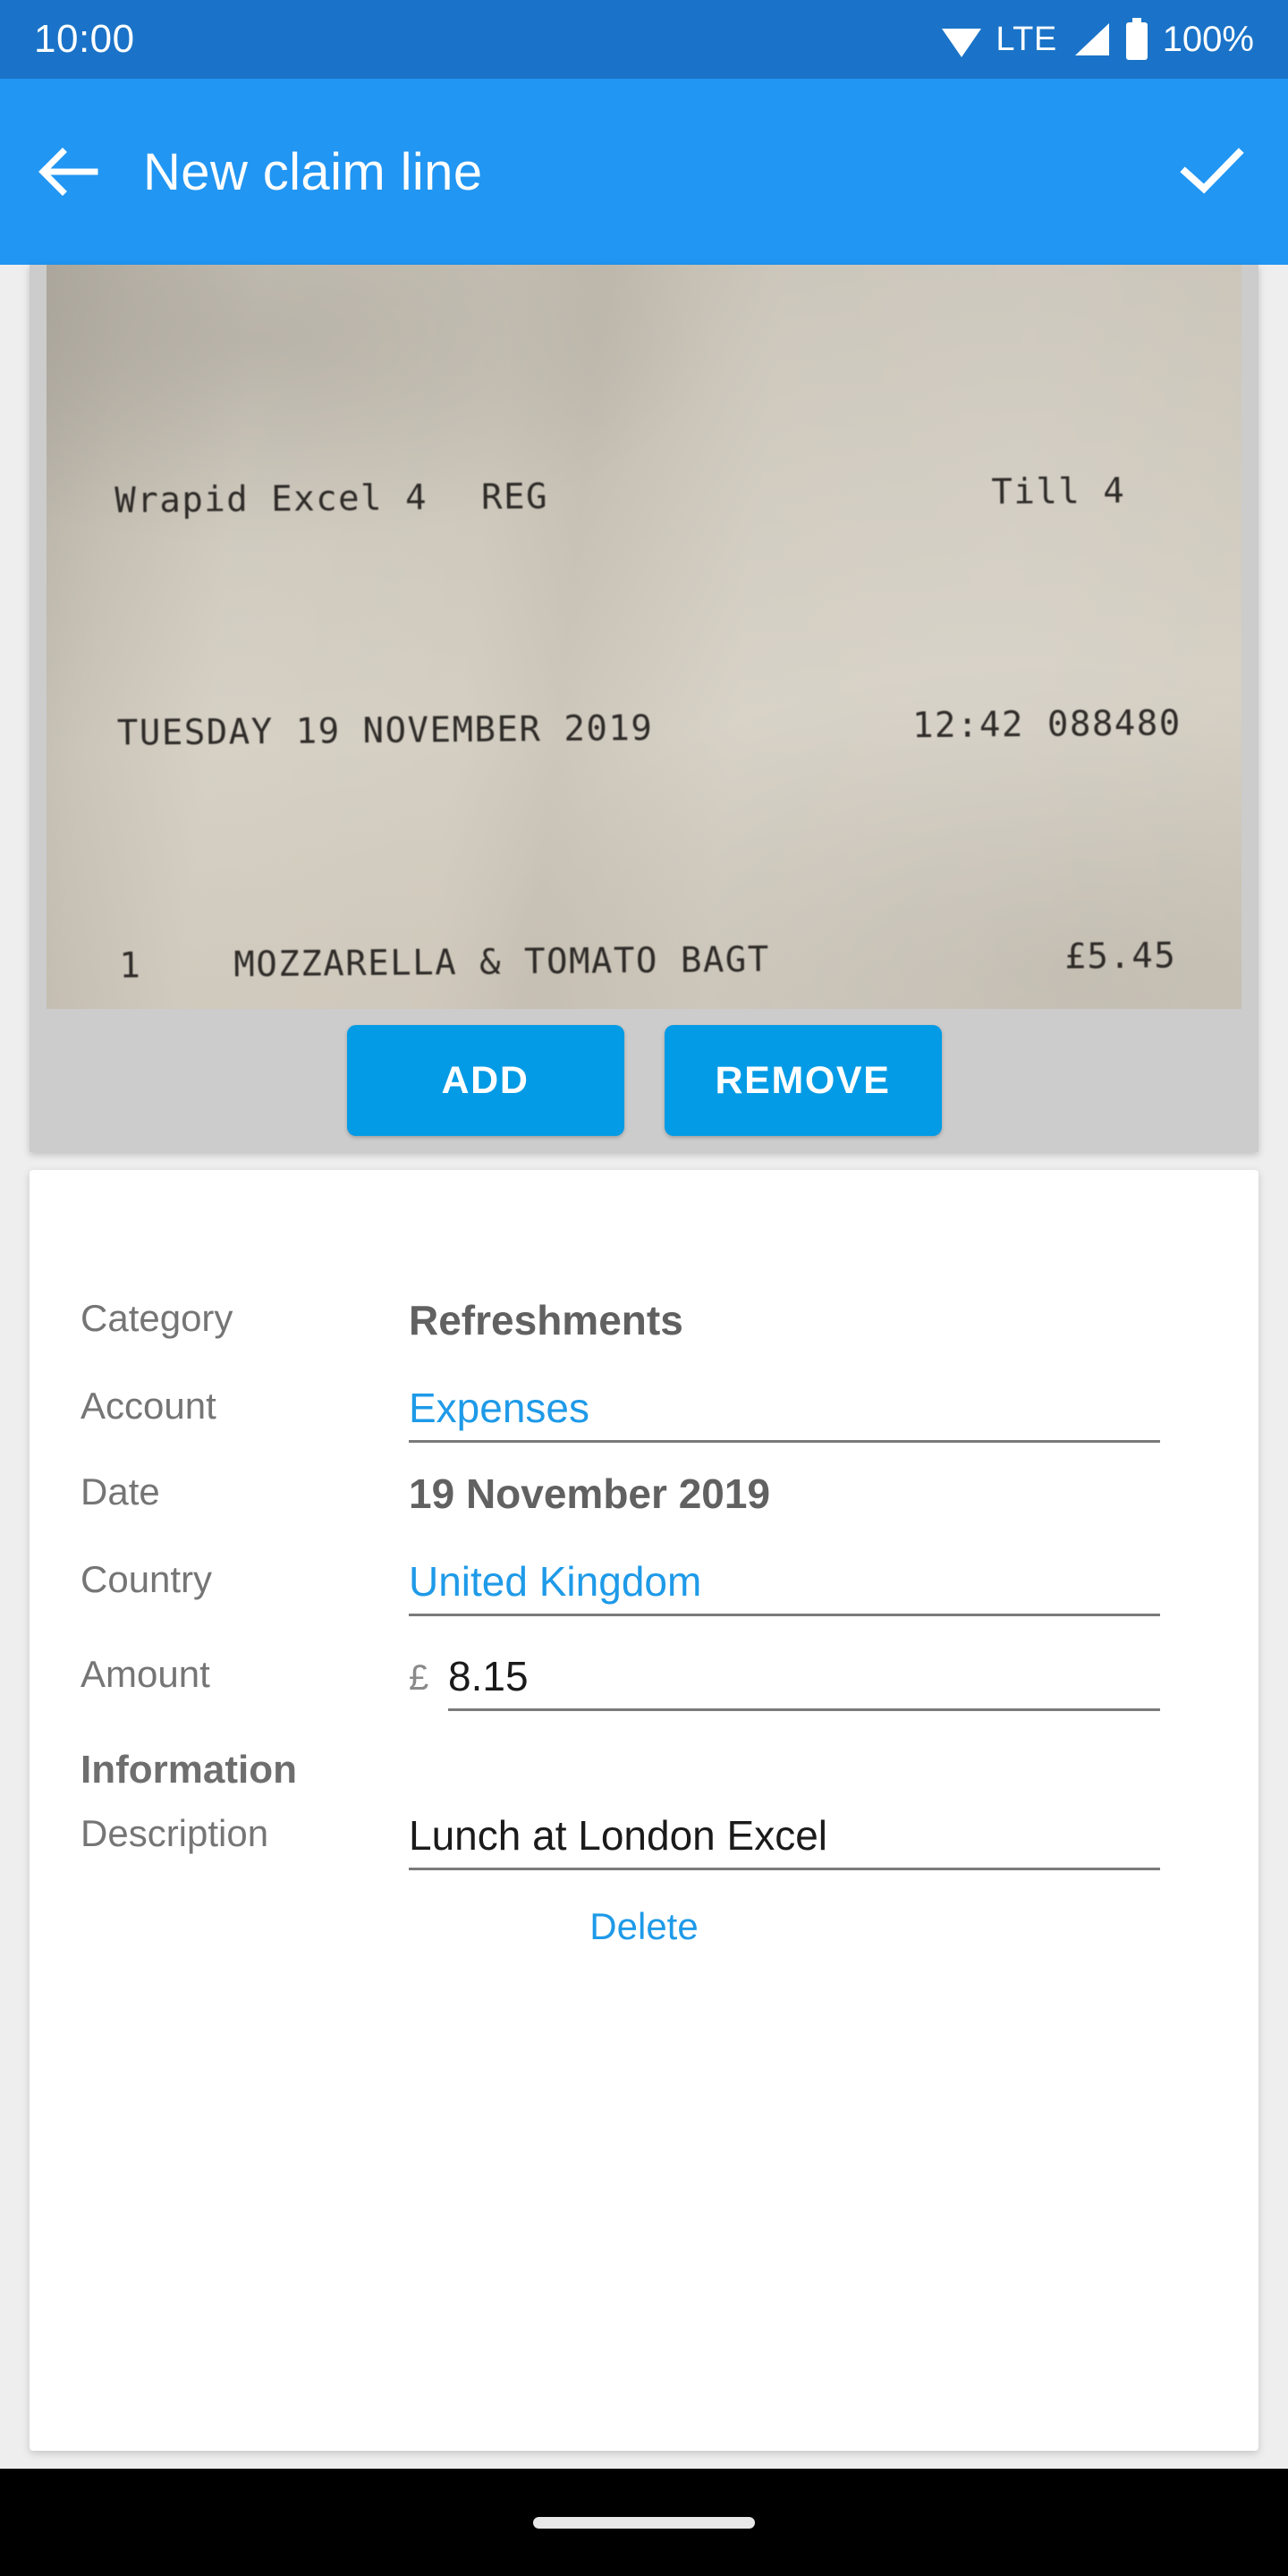 The width and height of the screenshot is (1288, 2576). I want to click on information-section-heading: Information, so click(188, 1770).